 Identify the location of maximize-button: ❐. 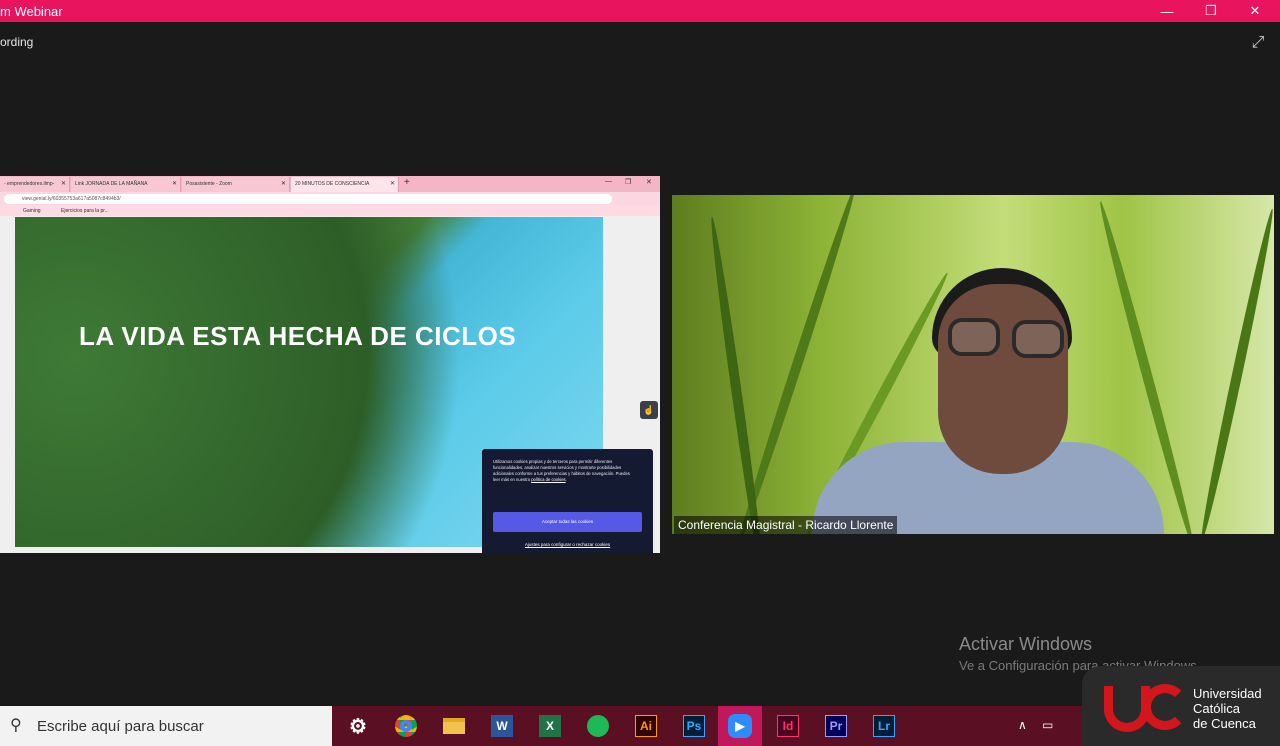
(1211, 11).